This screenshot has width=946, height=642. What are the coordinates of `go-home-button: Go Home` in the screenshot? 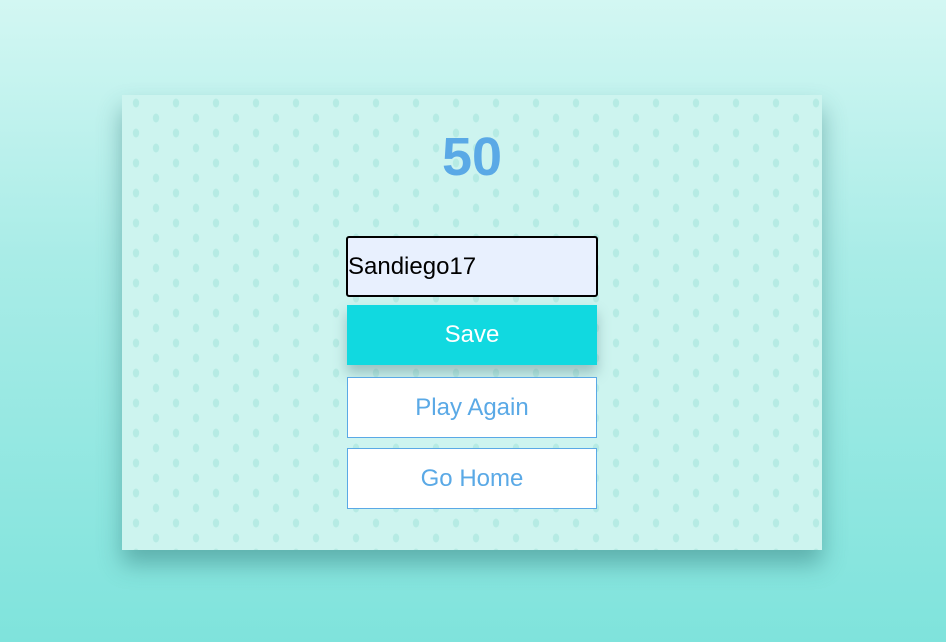 It's located at (472, 478).